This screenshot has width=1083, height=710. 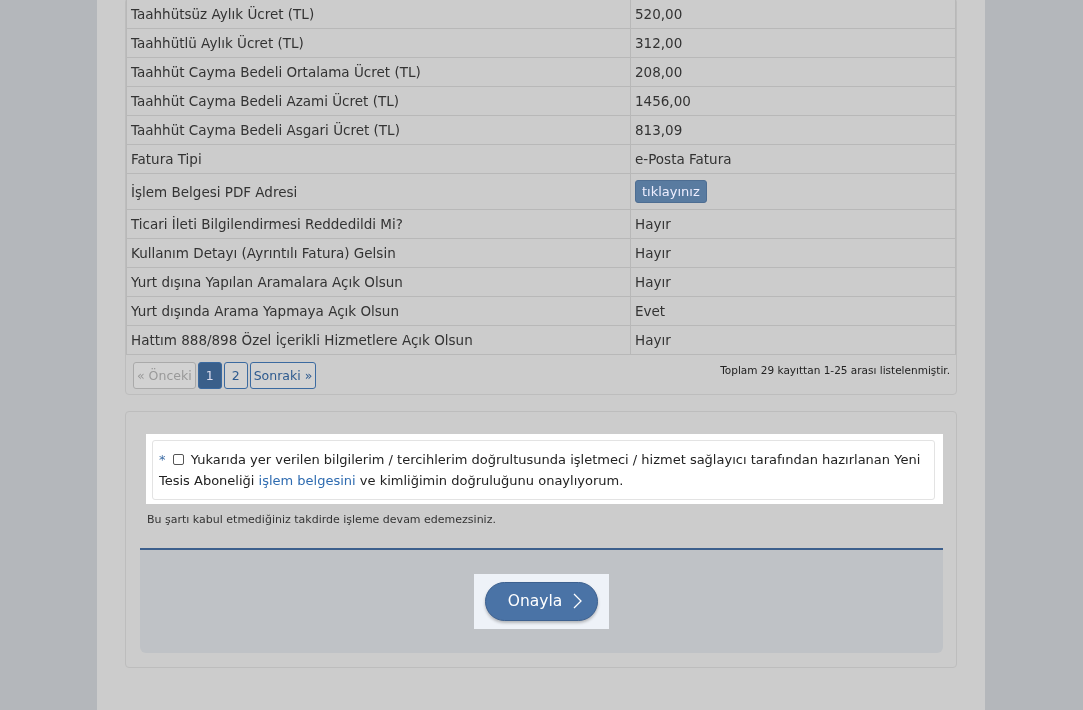 What do you see at coordinates (541, 601) in the screenshot?
I see `confirm-button: Onayla` at bounding box center [541, 601].